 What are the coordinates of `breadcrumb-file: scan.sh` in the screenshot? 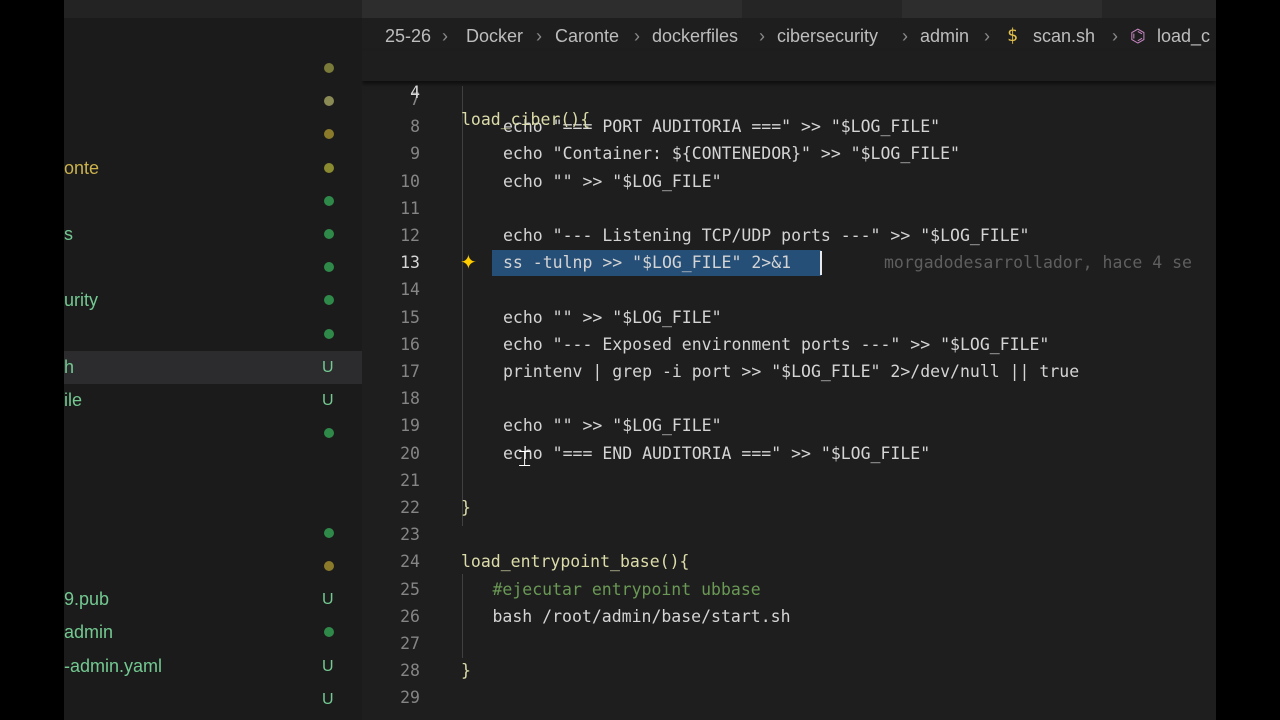 It's located at (1064, 36).